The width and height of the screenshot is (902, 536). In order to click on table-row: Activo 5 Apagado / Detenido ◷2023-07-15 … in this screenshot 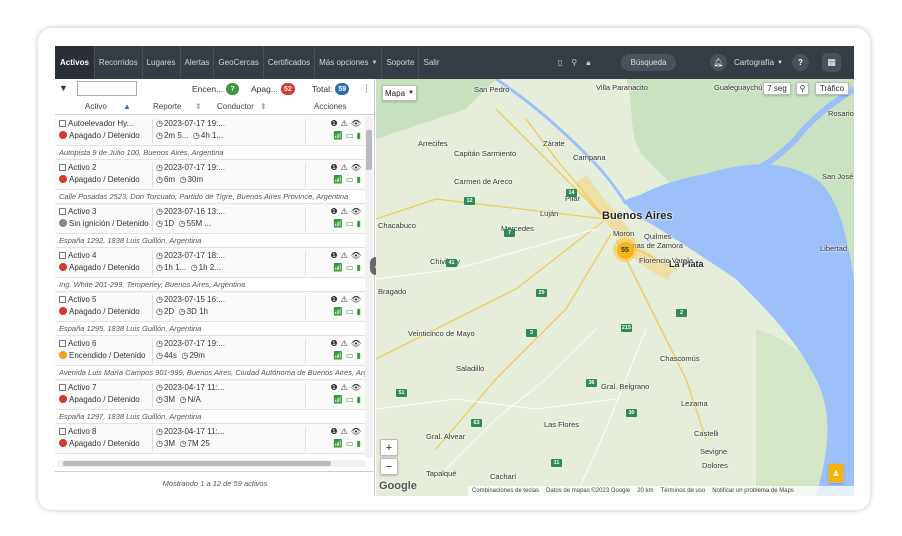, I will do `click(210, 307)`.